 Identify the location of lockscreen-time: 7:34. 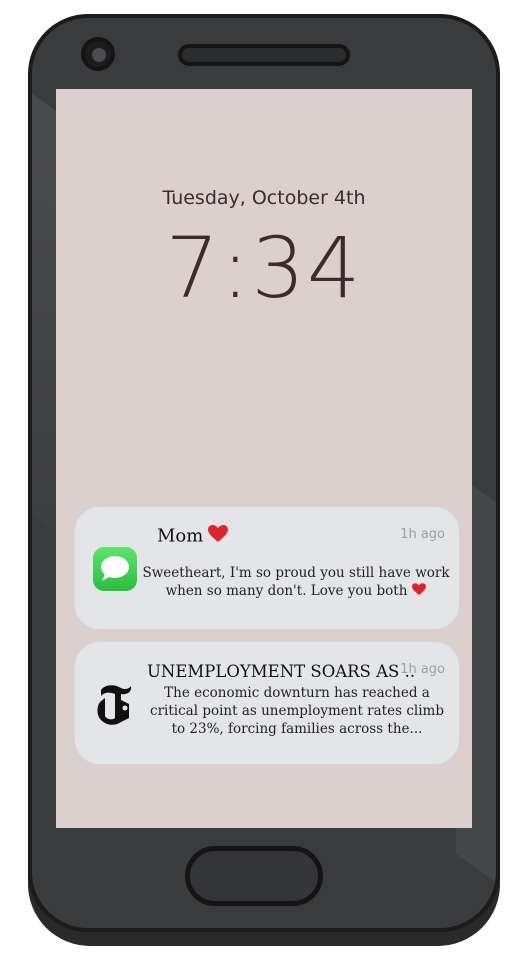
(264, 268).